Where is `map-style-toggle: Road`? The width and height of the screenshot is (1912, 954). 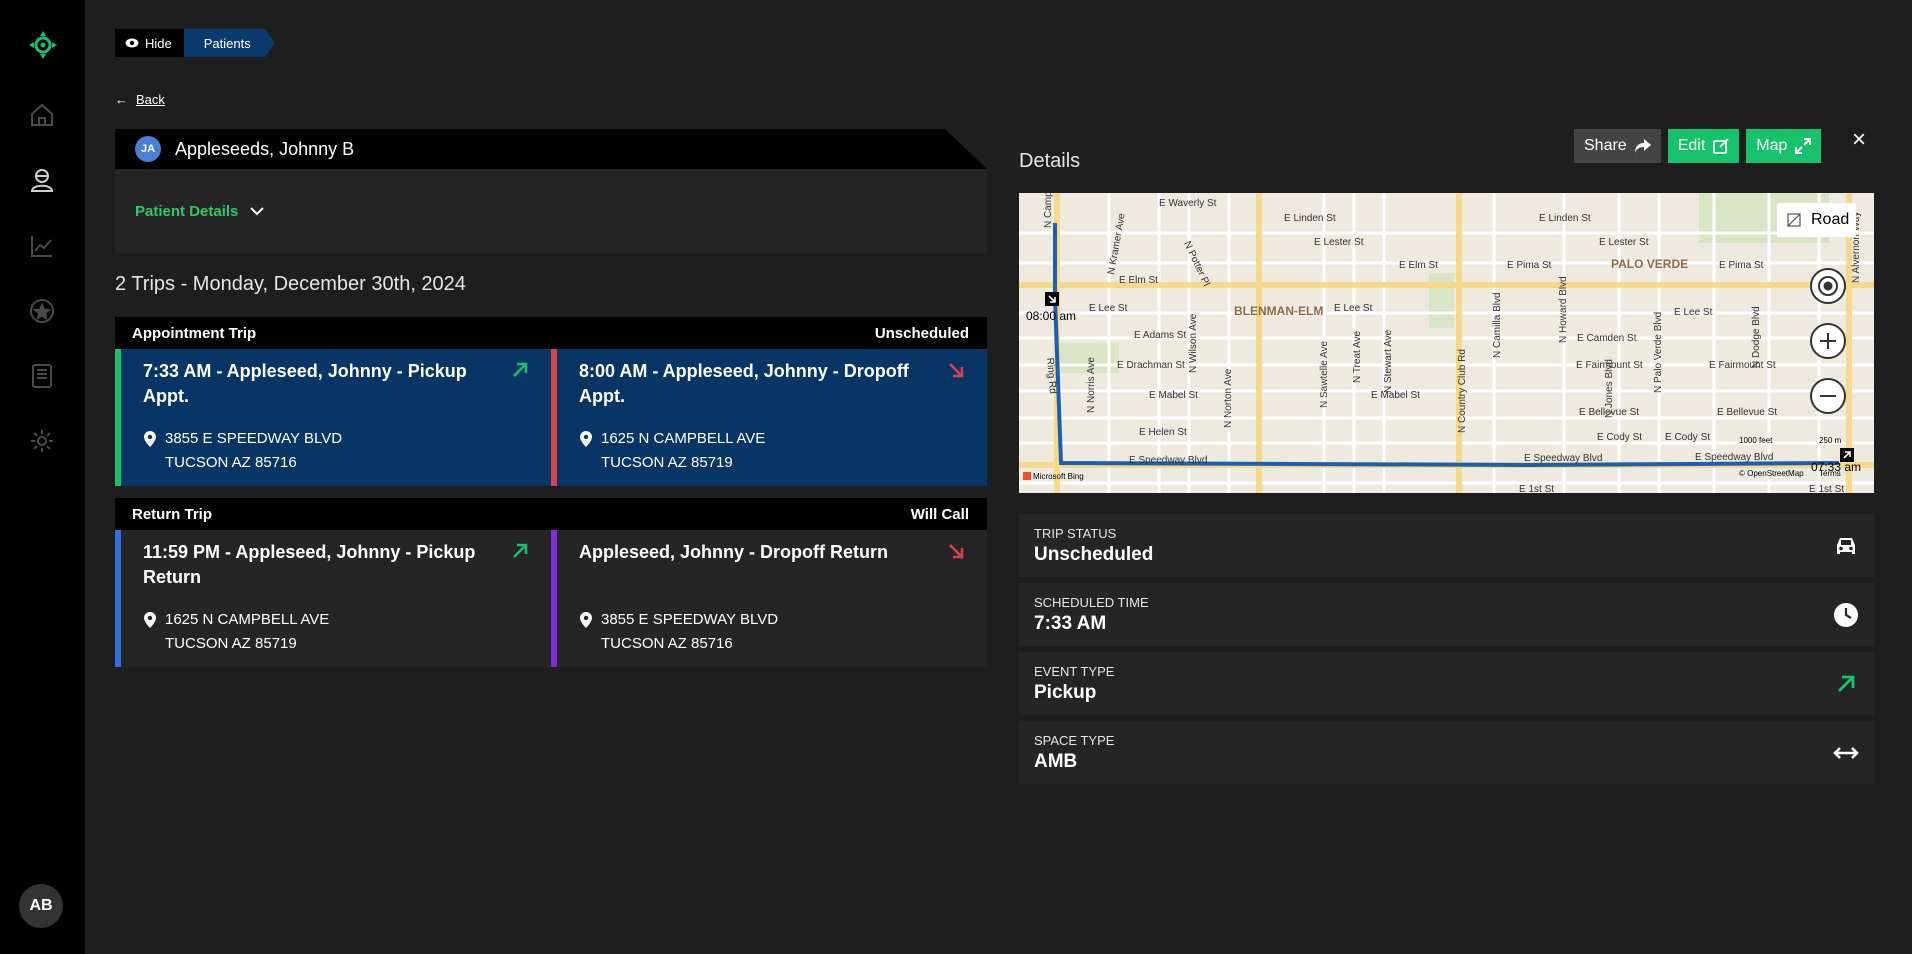 map-style-toggle: Road is located at coordinates (1816, 220).